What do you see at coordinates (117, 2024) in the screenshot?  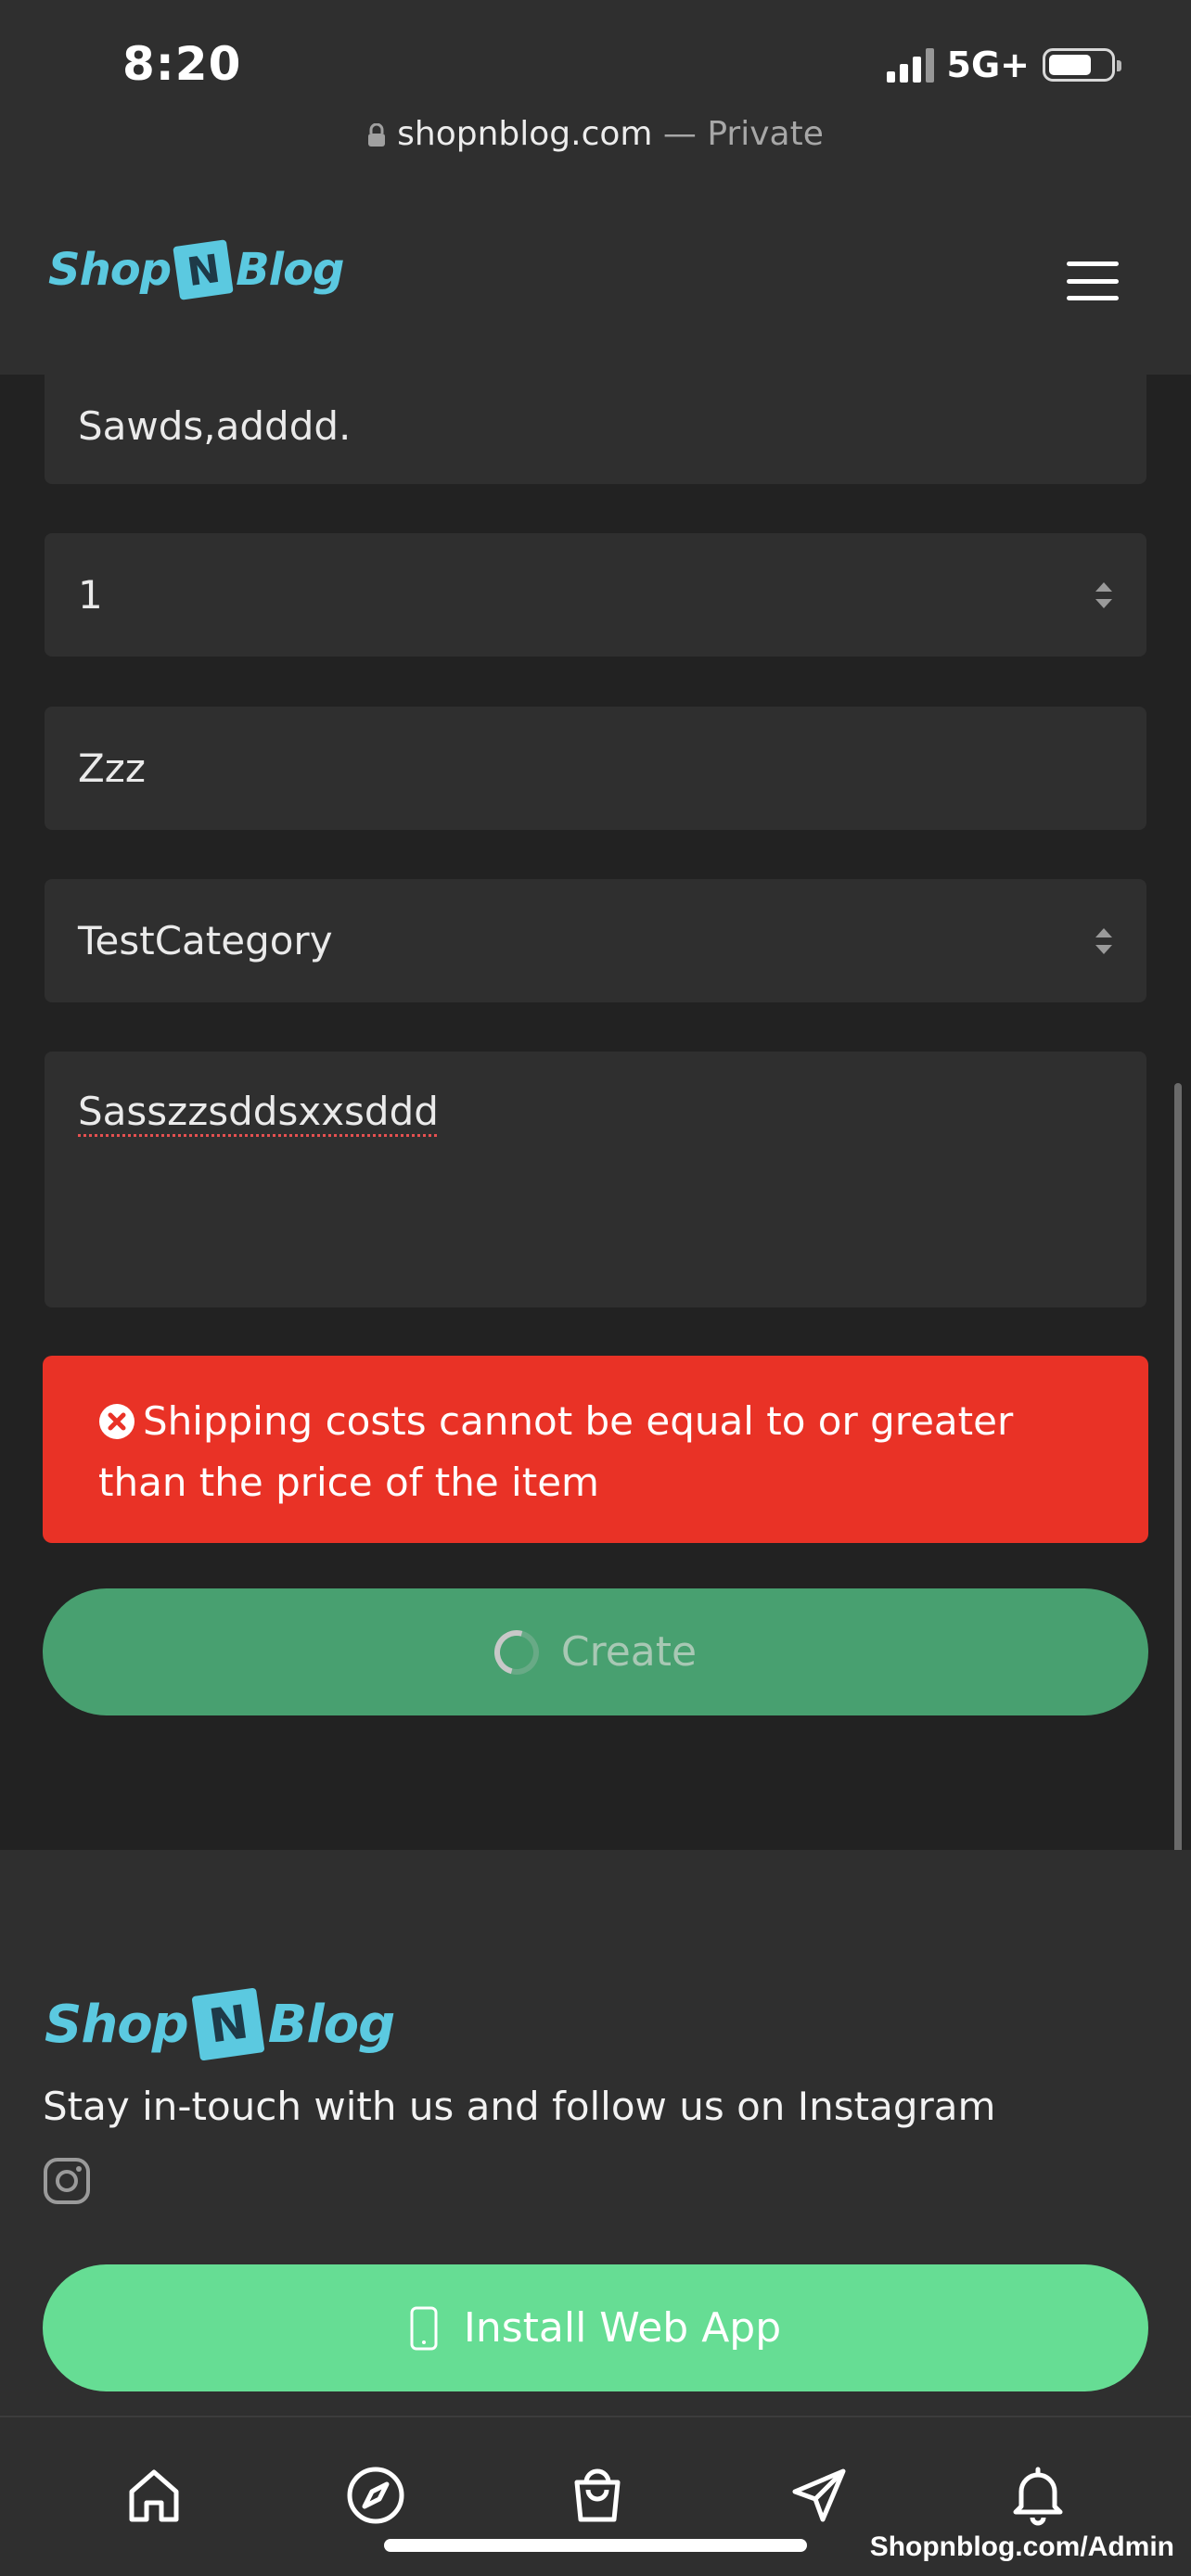 I see `footer-logo-text-shop: Shop` at bounding box center [117, 2024].